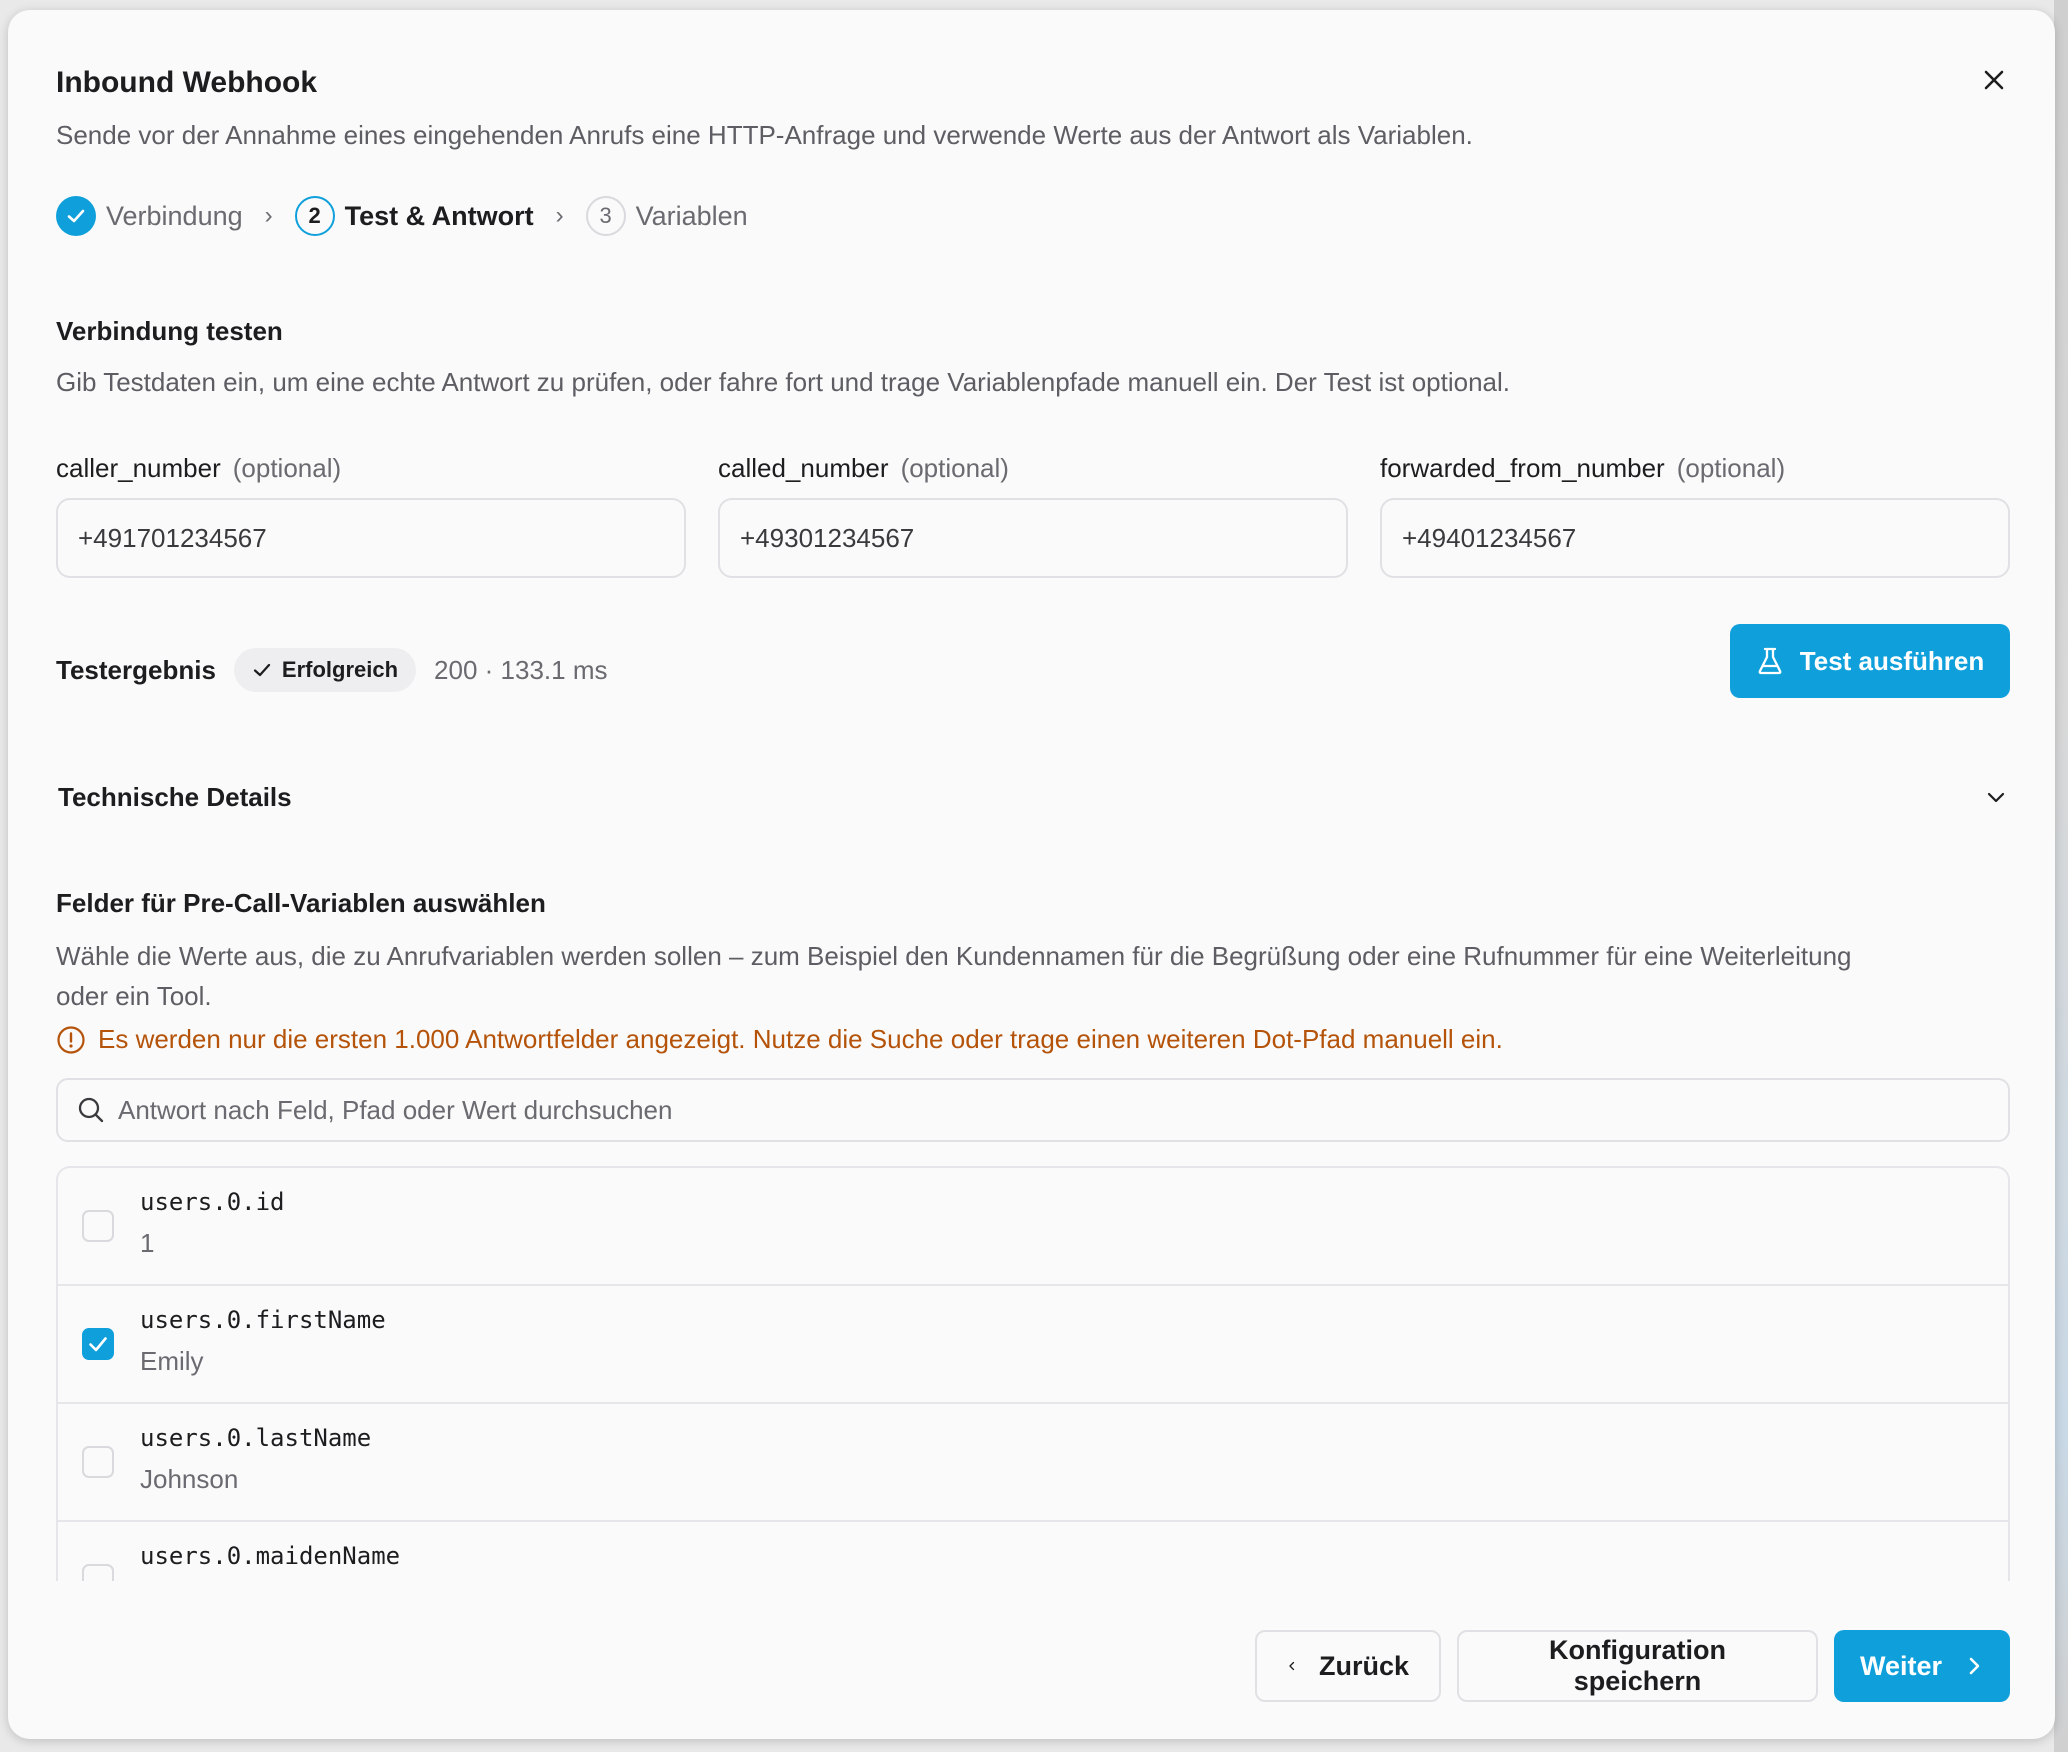 This screenshot has height=1752, width=2068. I want to click on step-variablen: 3 Variablen, so click(666, 216).